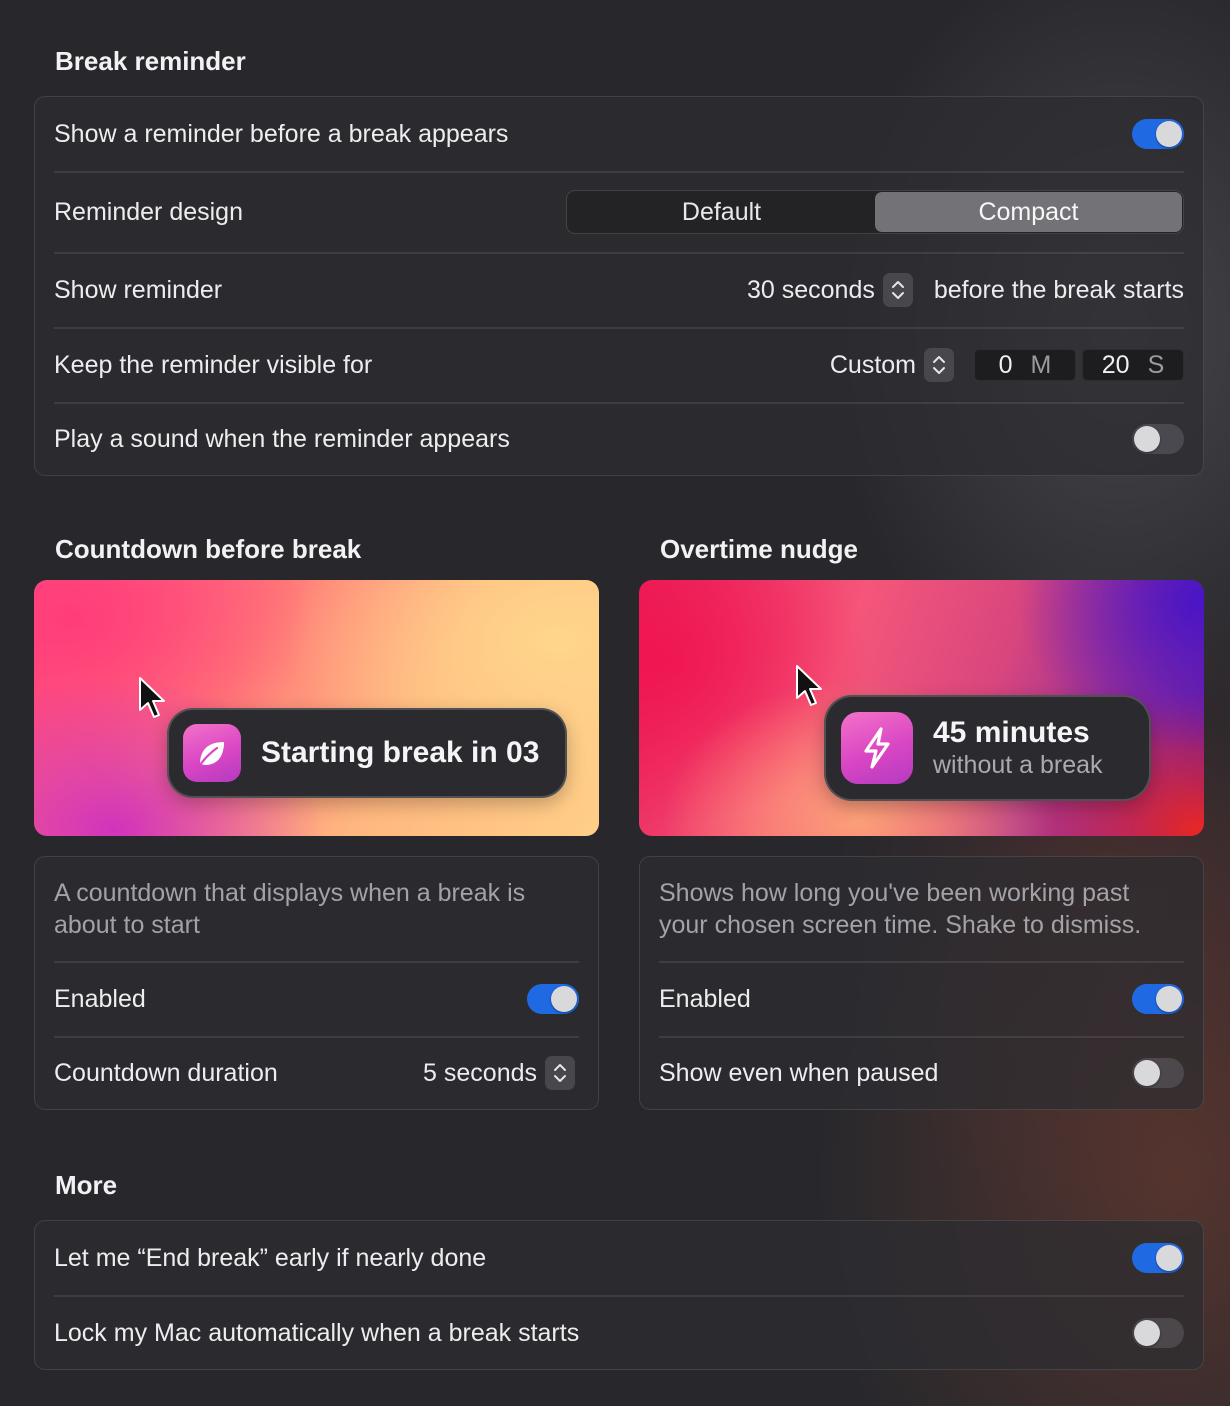 The image size is (1230, 1406). I want to click on minutes-field: 0 M, so click(1025, 365).